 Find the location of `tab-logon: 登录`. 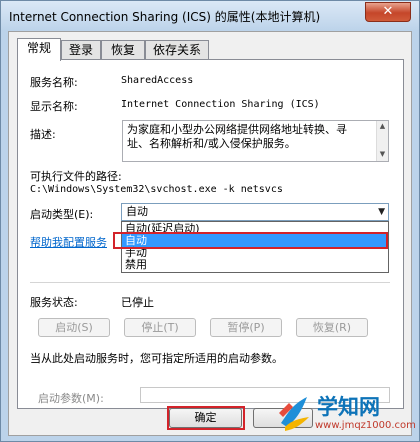

tab-logon: 登录 is located at coordinates (81, 50).